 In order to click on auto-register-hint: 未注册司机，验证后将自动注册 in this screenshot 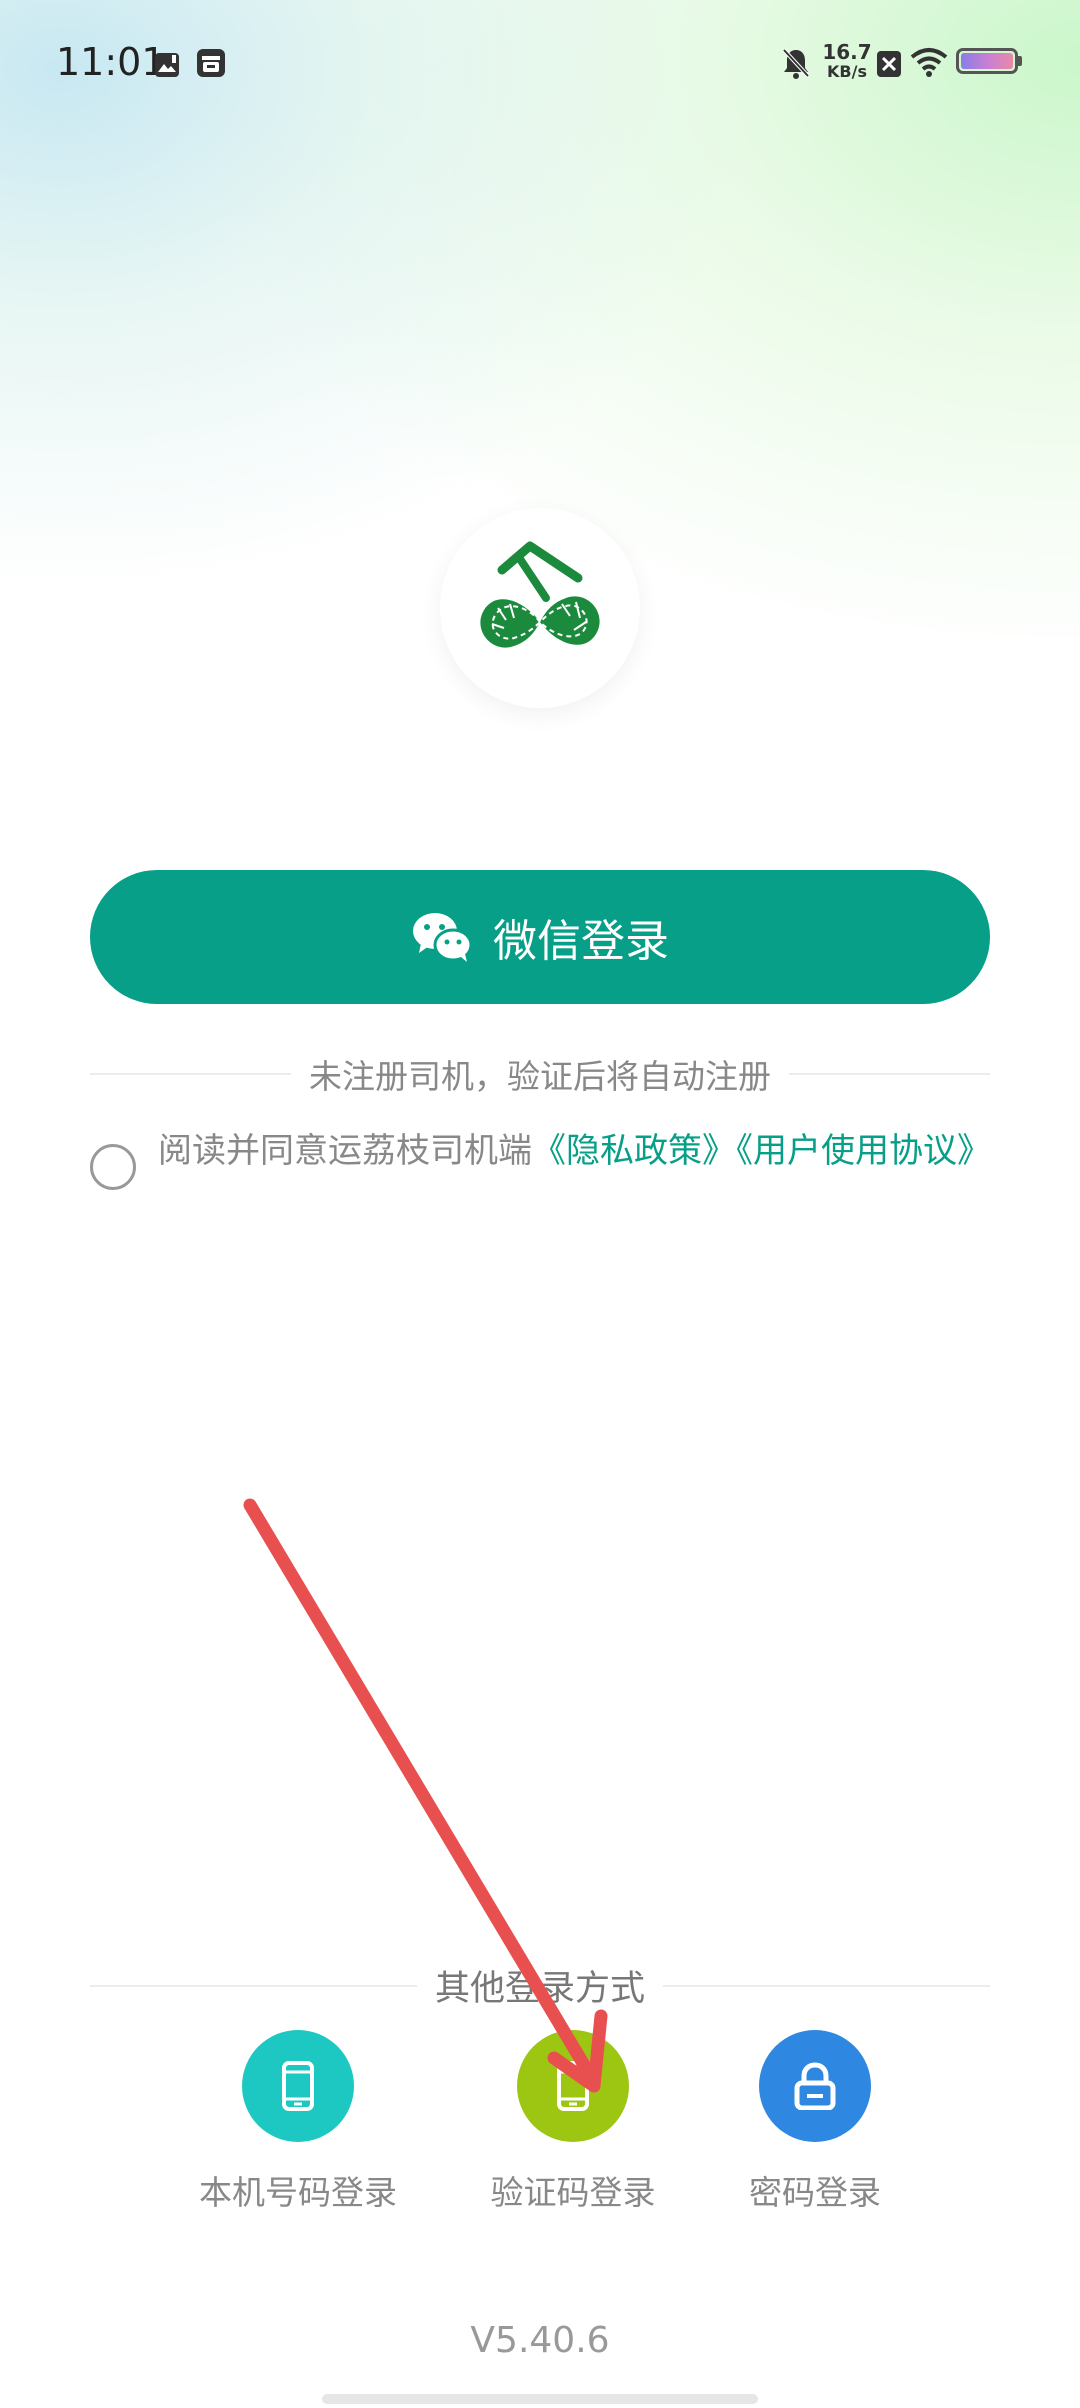, I will do `click(540, 1076)`.